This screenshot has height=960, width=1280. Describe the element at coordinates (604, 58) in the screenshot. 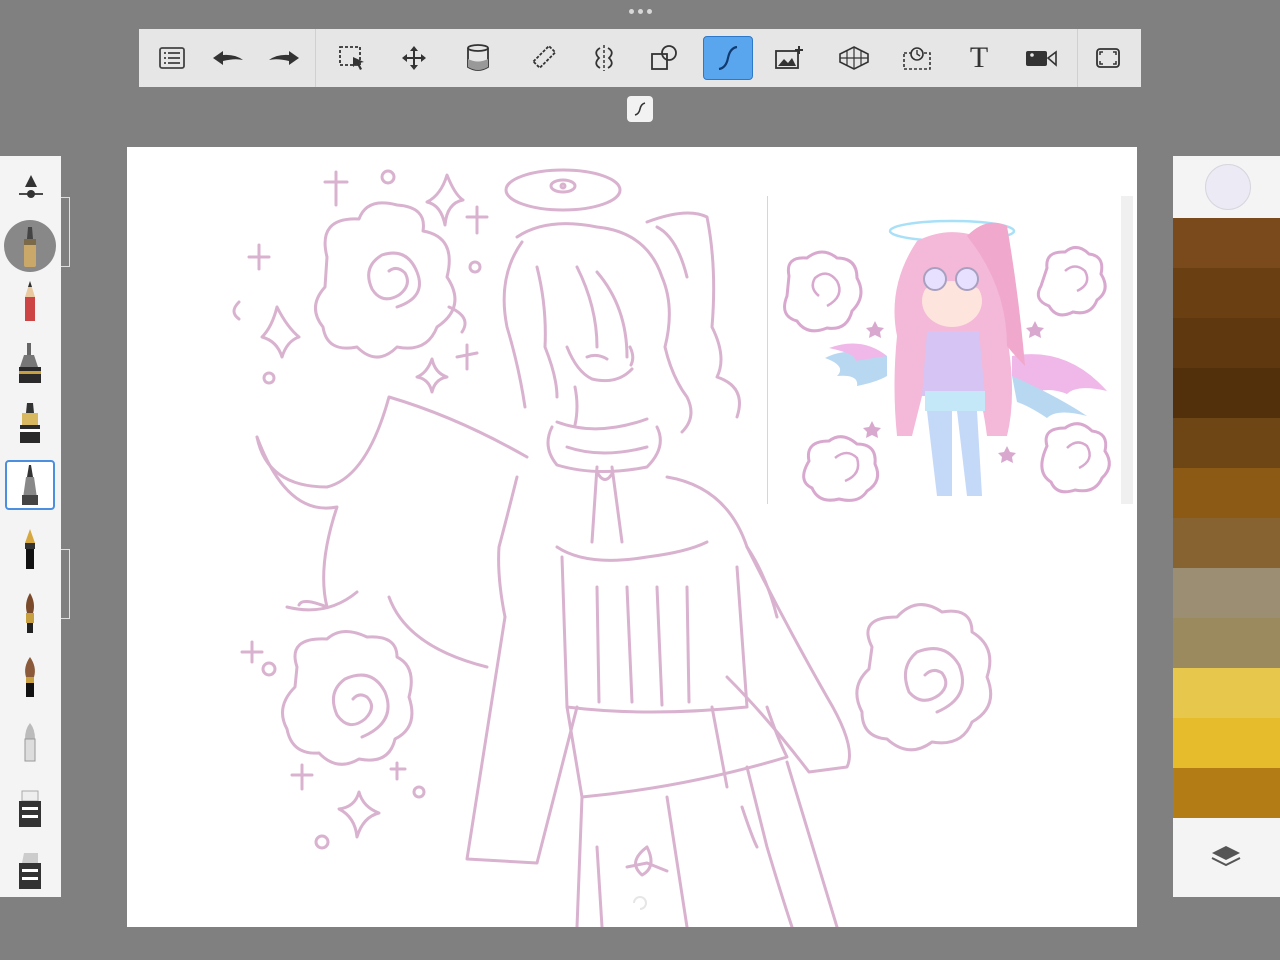

I see `symmetry-icon` at that location.